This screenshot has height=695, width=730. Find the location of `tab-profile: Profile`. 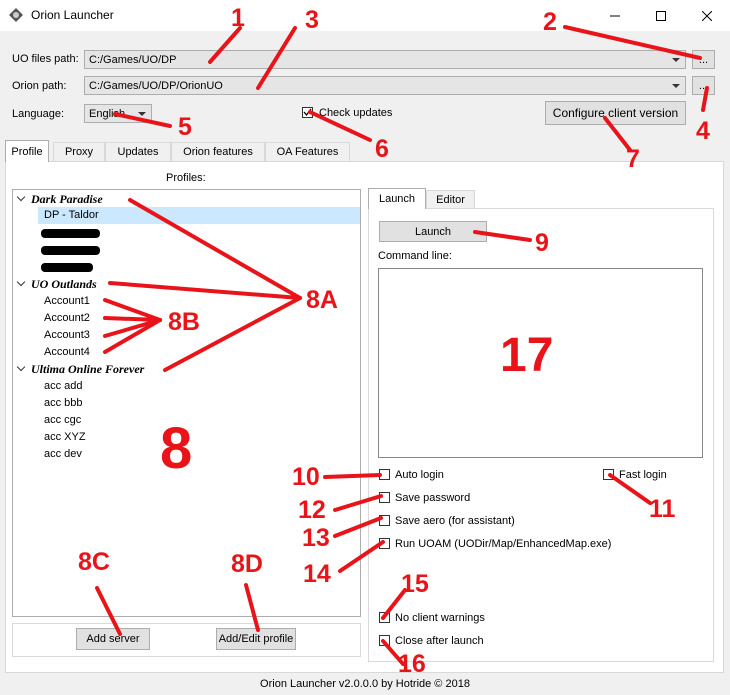

tab-profile: Profile is located at coordinates (27, 151).